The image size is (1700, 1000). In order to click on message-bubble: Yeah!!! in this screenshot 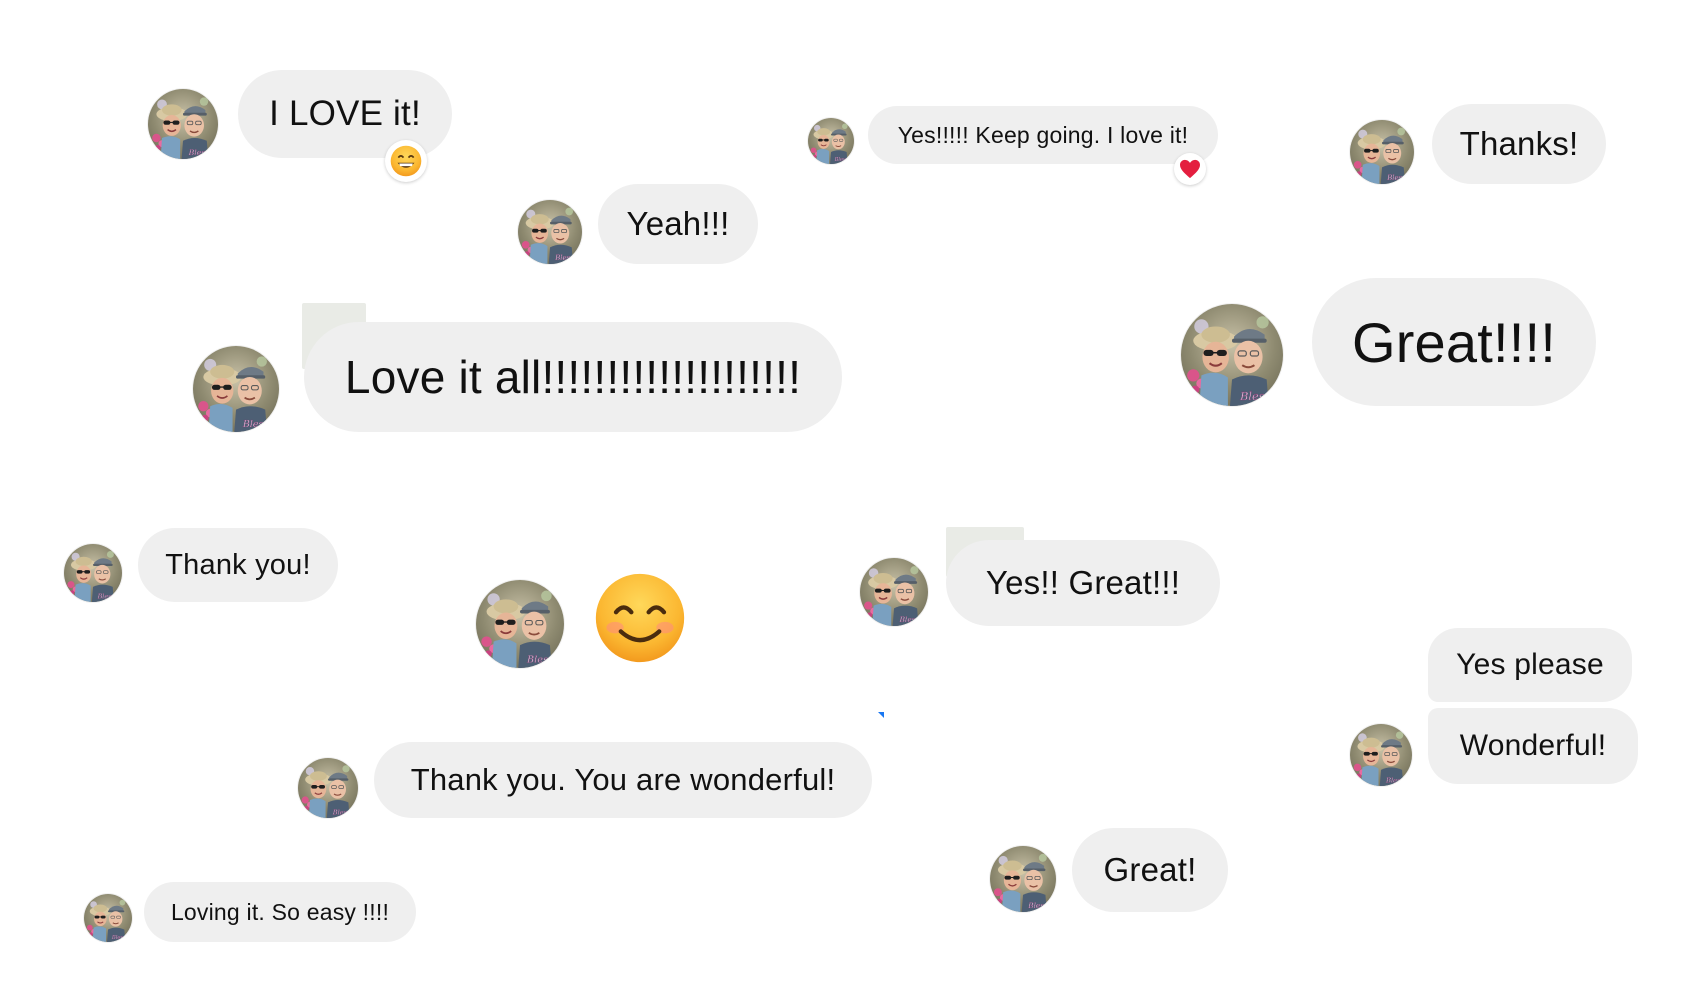, I will do `click(678, 224)`.